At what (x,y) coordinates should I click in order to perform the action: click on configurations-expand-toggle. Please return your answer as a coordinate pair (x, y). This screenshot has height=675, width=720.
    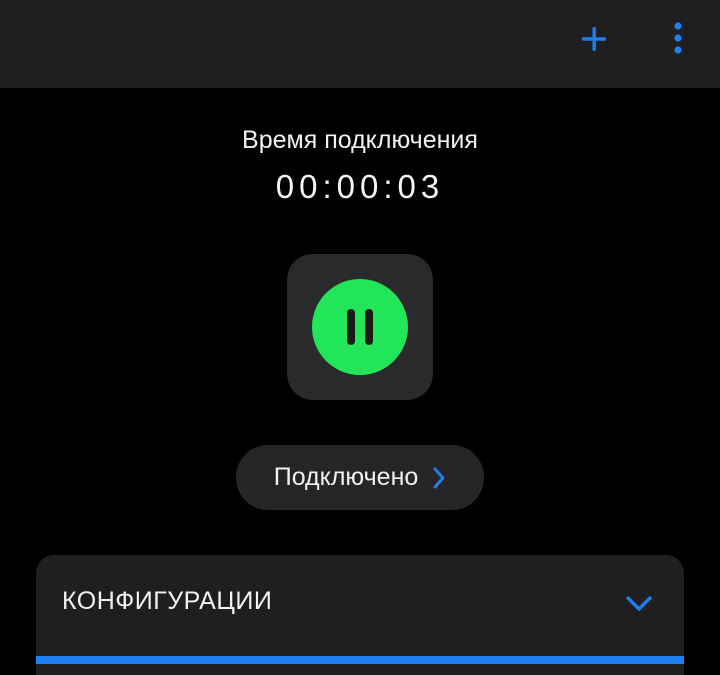
    Looking at the image, I should click on (639, 604).